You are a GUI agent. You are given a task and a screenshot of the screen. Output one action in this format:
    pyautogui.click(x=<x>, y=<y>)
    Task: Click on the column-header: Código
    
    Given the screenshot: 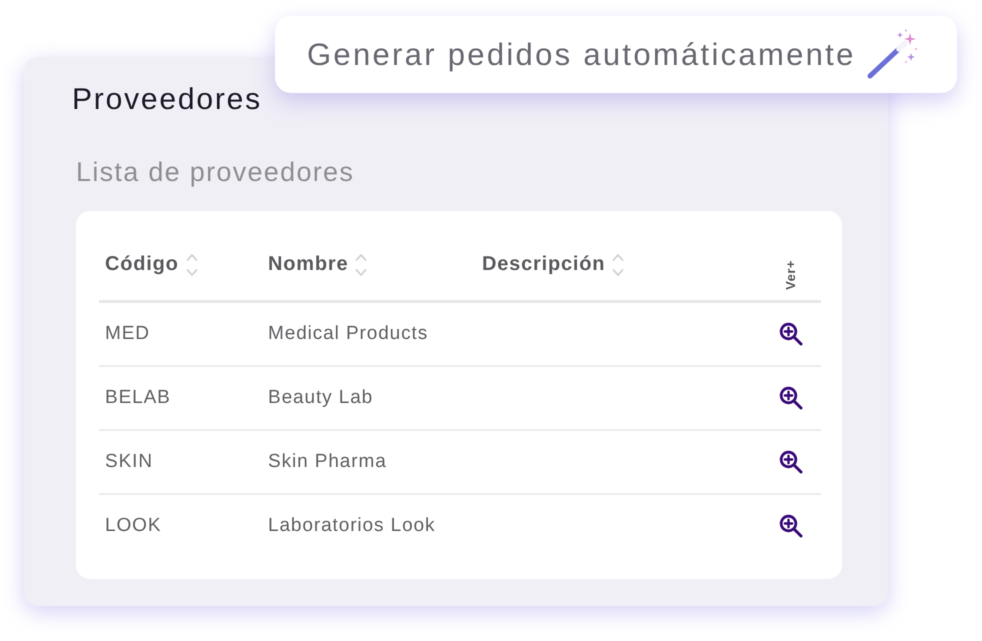 What is the action you would take?
    pyautogui.click(x=142, y=264)
    